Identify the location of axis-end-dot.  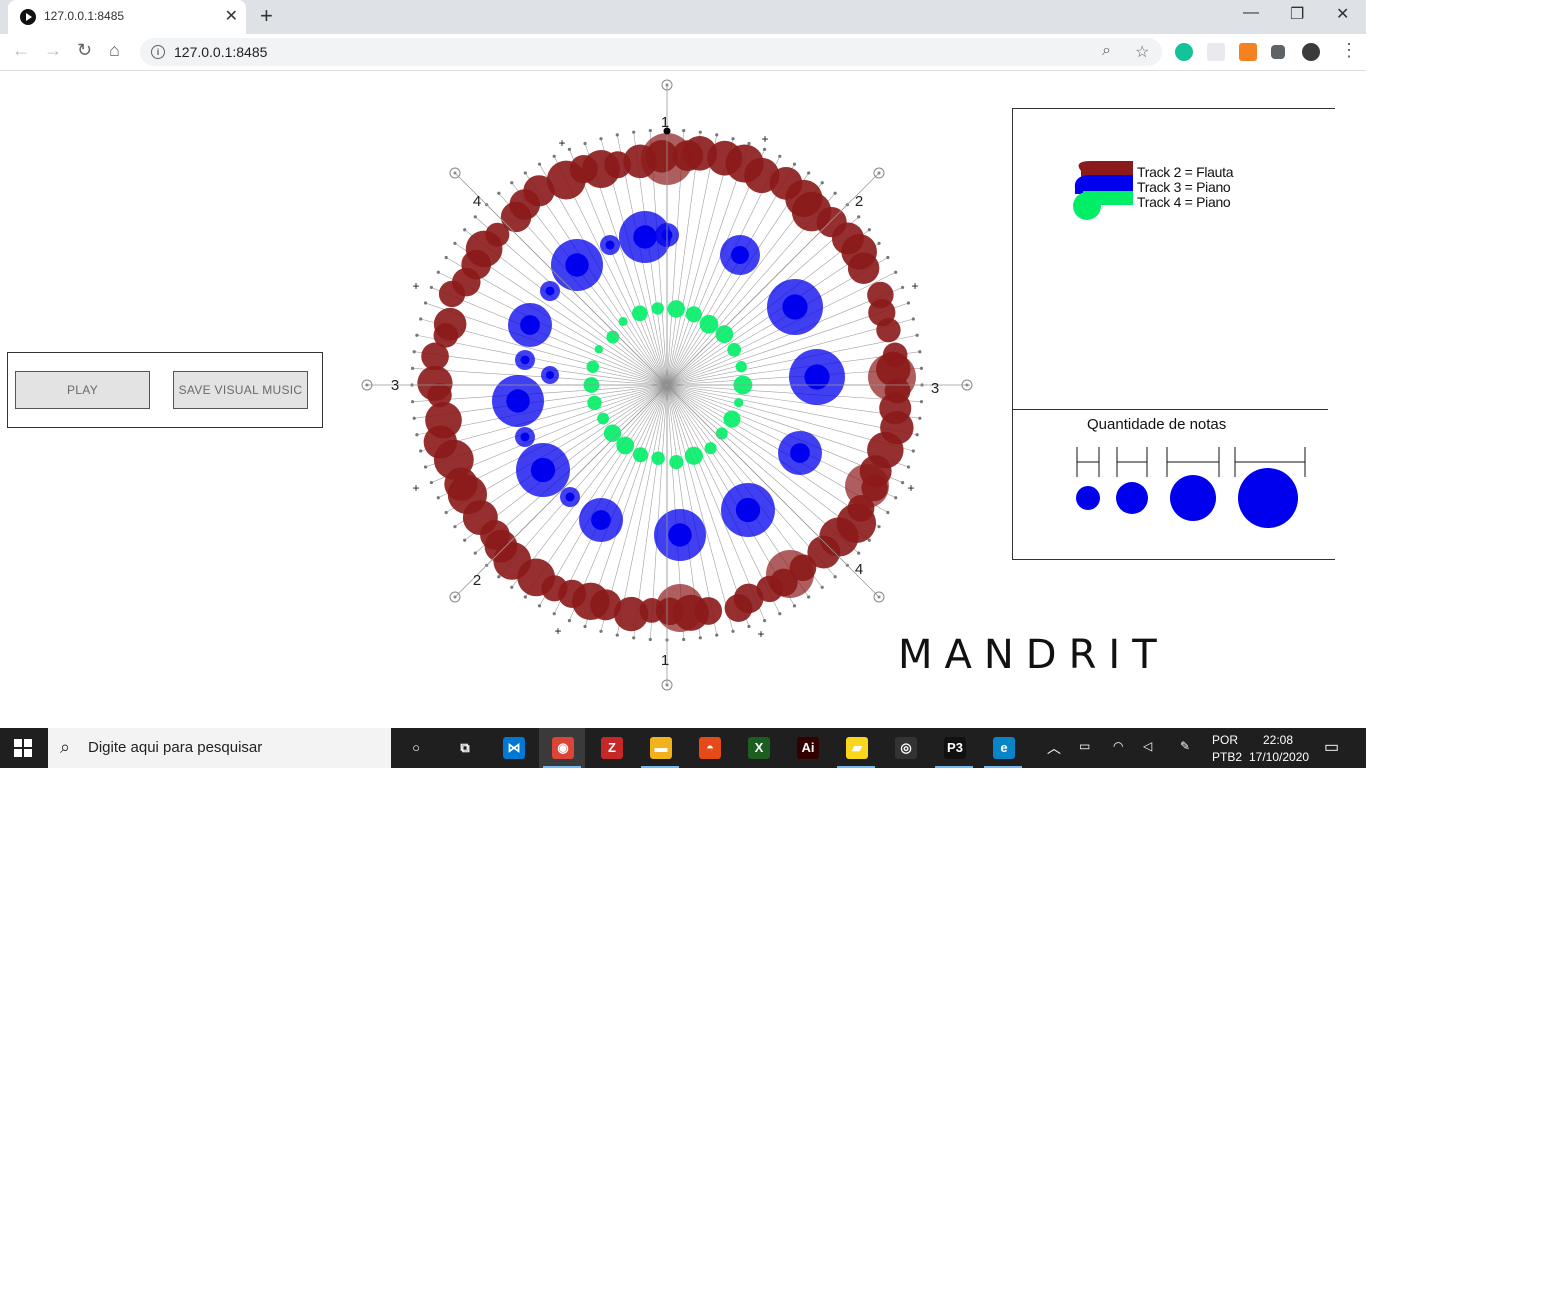
(667, 85).